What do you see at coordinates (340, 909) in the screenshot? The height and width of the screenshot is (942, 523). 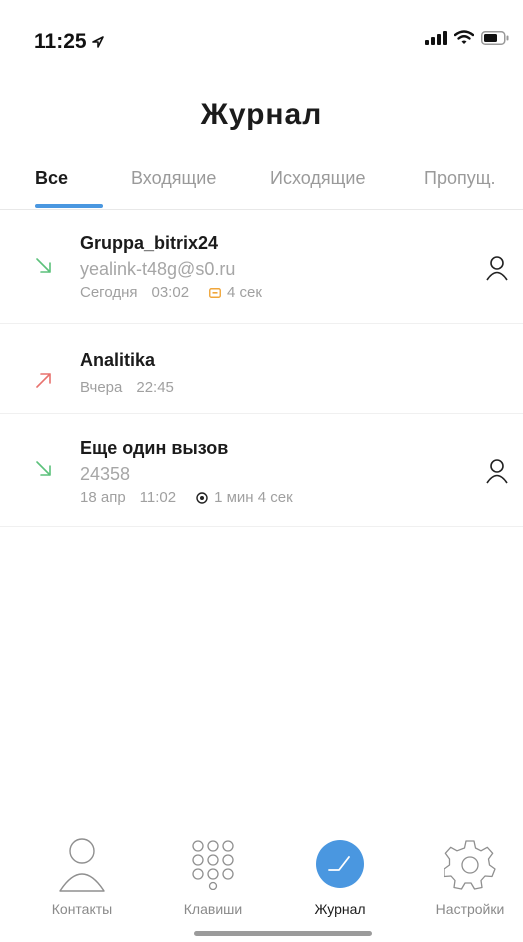 I see `tab-bar-label: Журнал` at bounding box center [340, 909].